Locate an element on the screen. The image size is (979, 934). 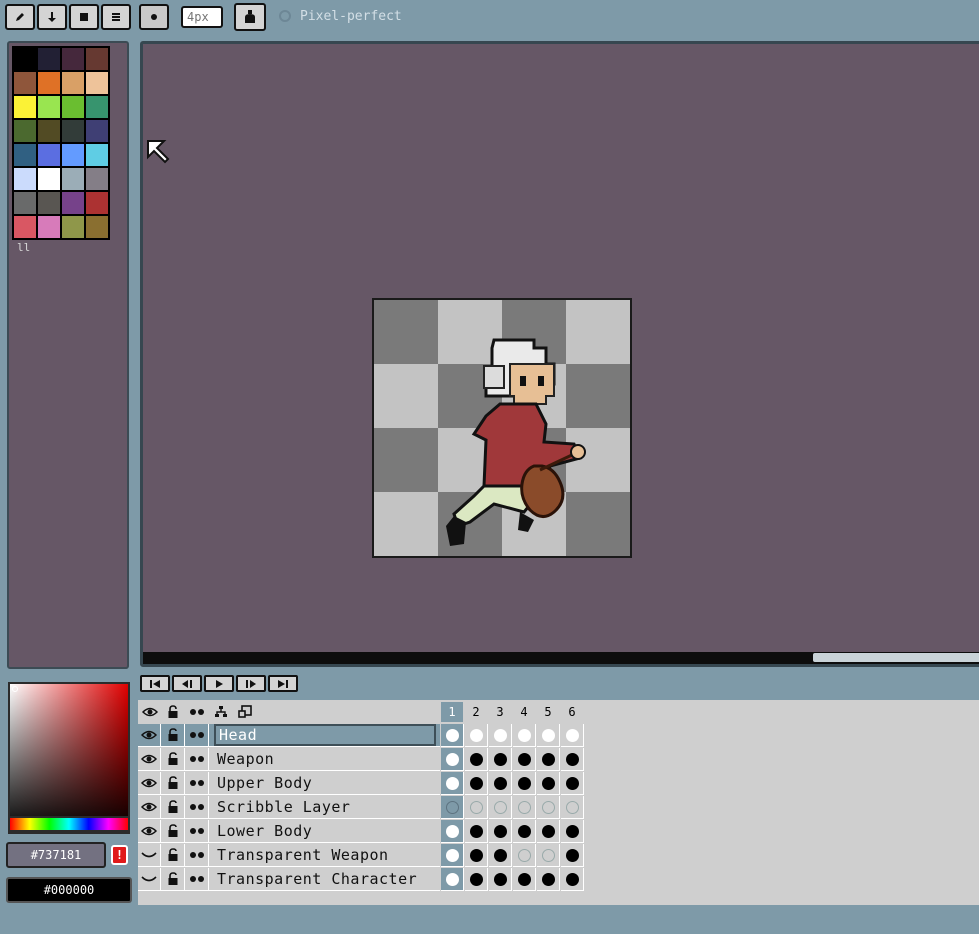
scrollbar-thumb is located at coordinates (896, 657).